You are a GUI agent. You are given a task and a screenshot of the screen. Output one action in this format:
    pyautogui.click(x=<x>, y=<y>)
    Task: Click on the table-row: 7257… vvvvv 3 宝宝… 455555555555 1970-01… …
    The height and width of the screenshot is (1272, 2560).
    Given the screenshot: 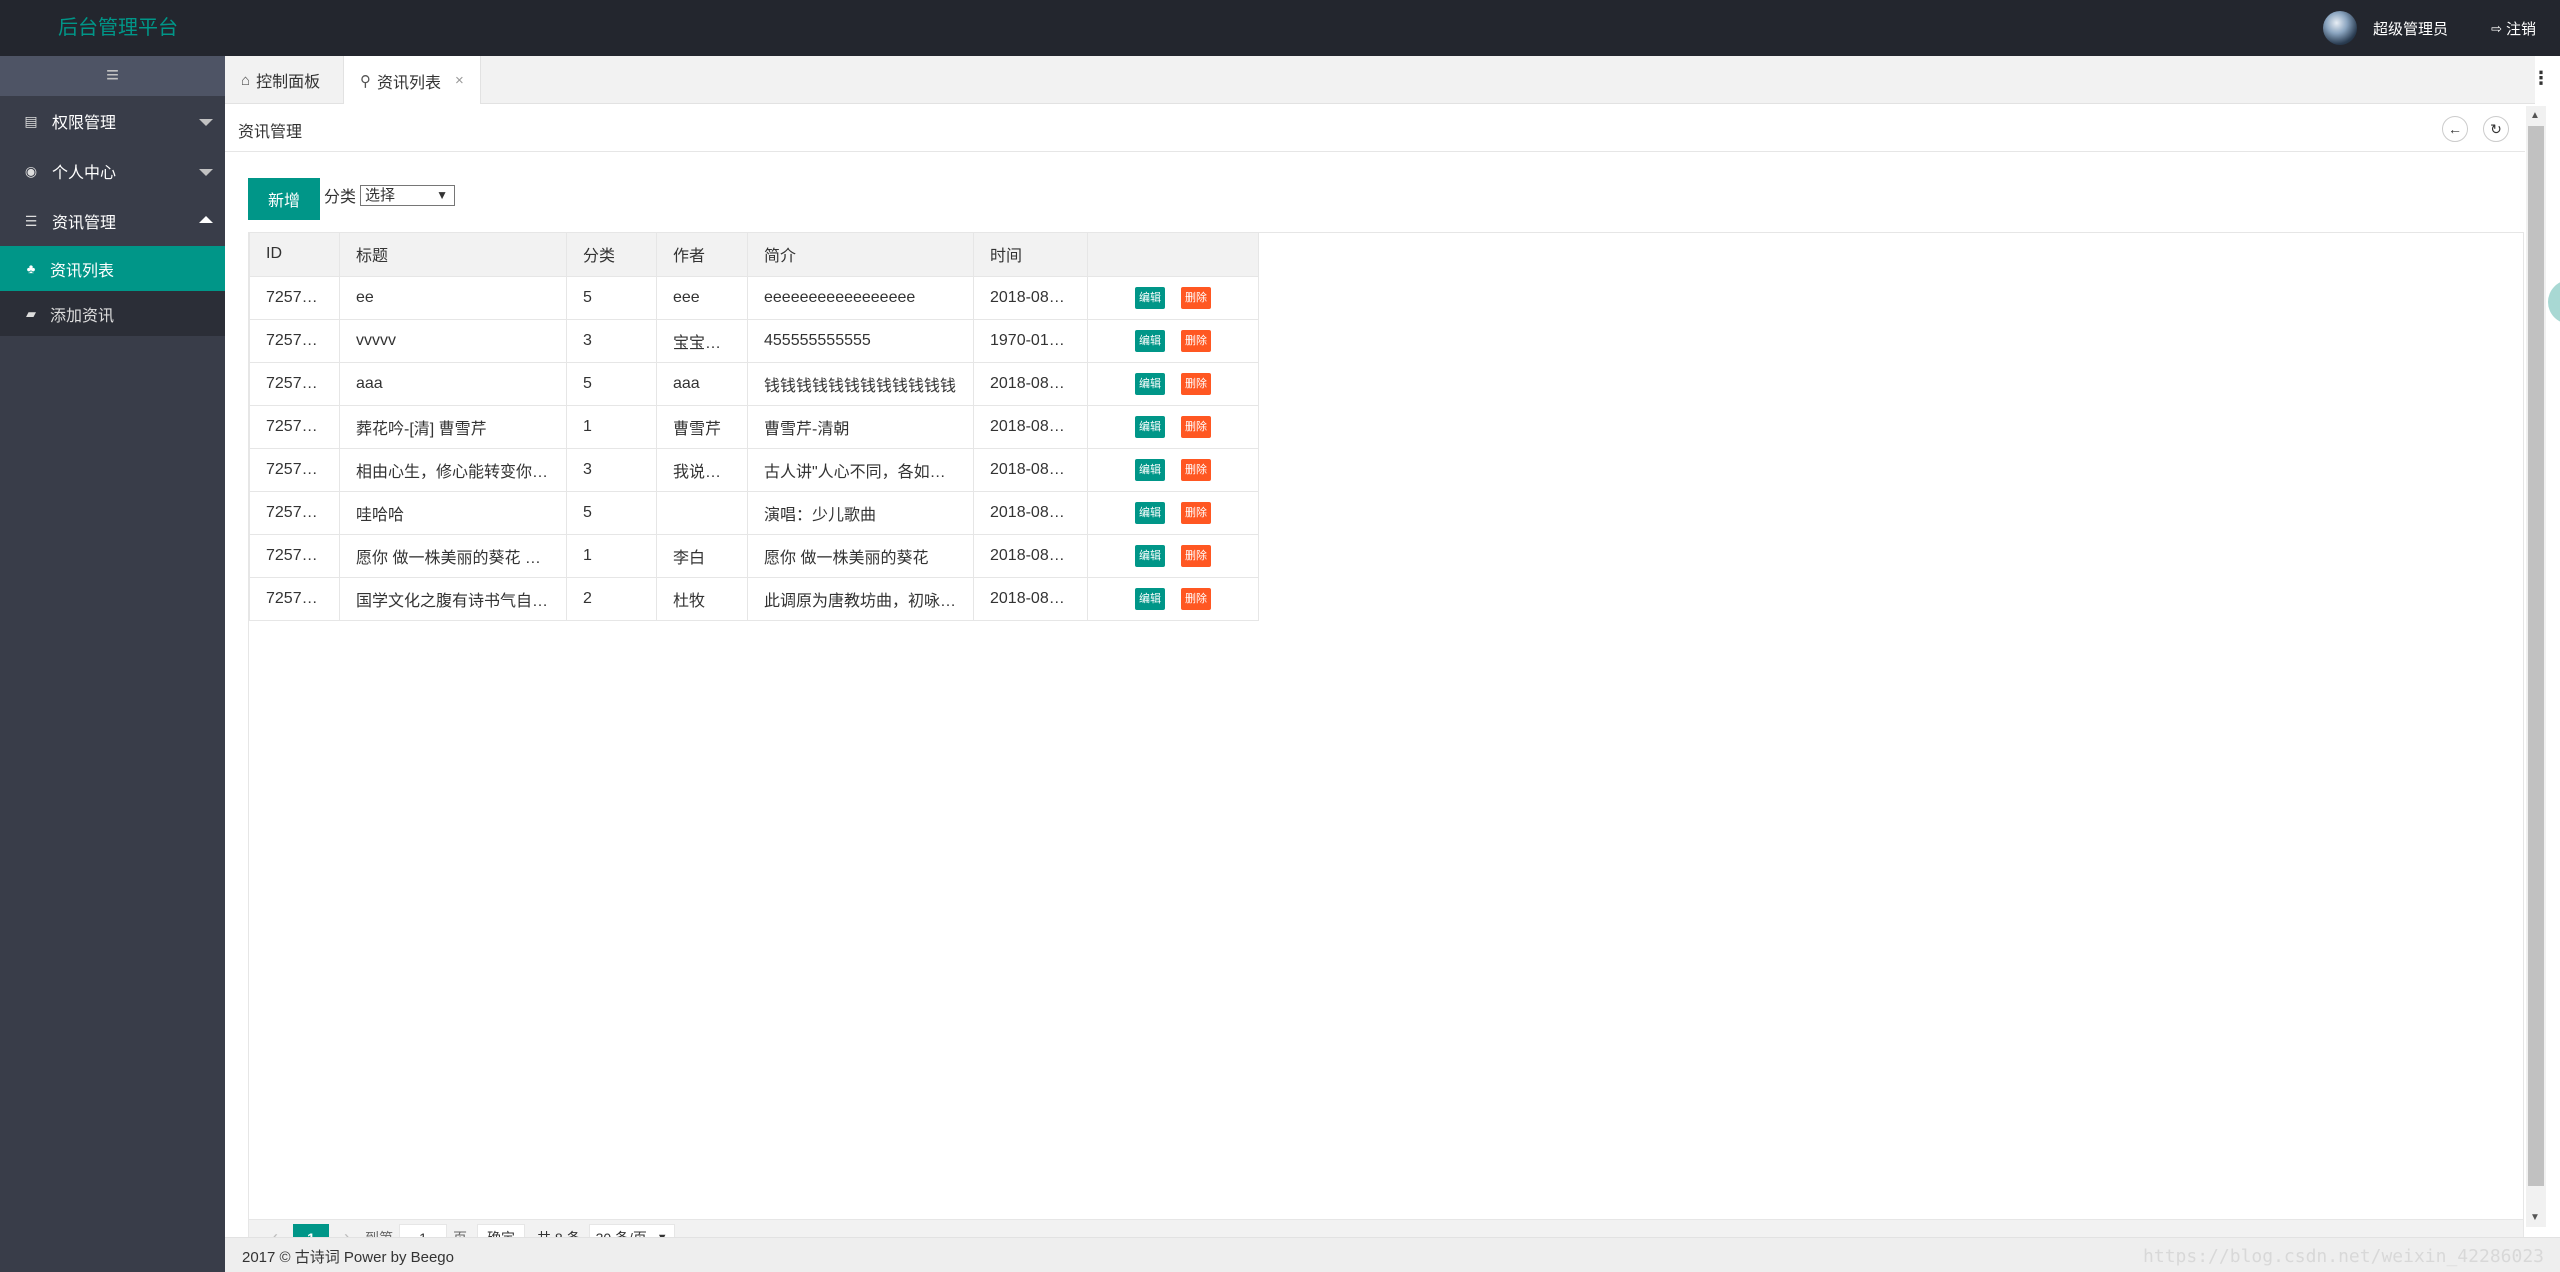 What is the action you would take?
    pyautogui.click(x=754, y=340)
    